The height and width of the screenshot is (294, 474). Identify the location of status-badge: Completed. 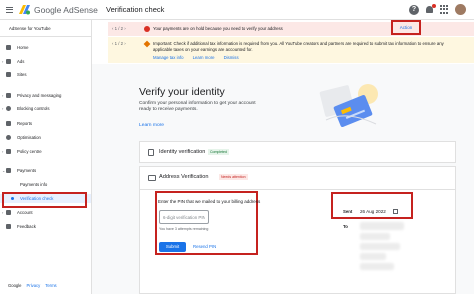
(218, 152).